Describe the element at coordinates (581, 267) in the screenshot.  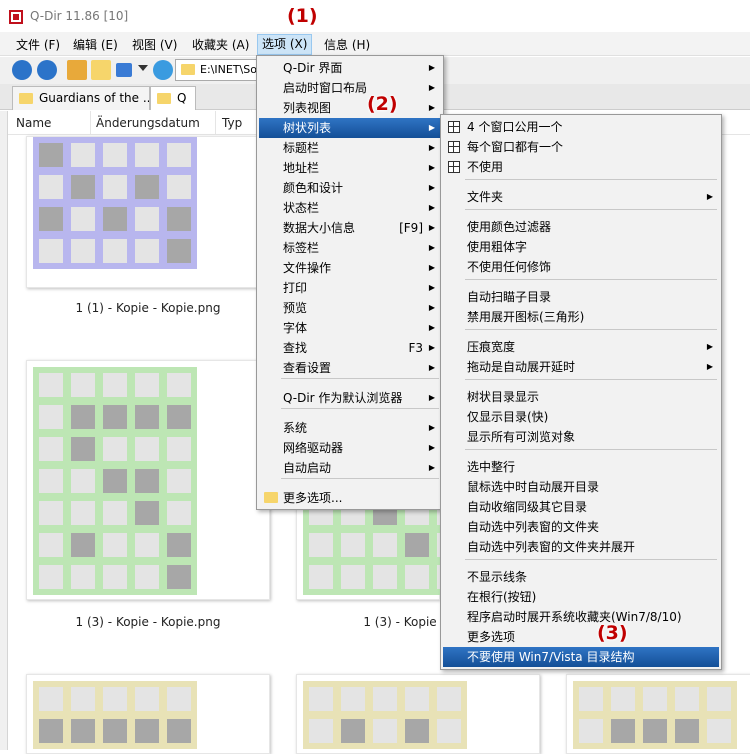
I see `tree-menu-item: 不使用任何修饰` at that location.